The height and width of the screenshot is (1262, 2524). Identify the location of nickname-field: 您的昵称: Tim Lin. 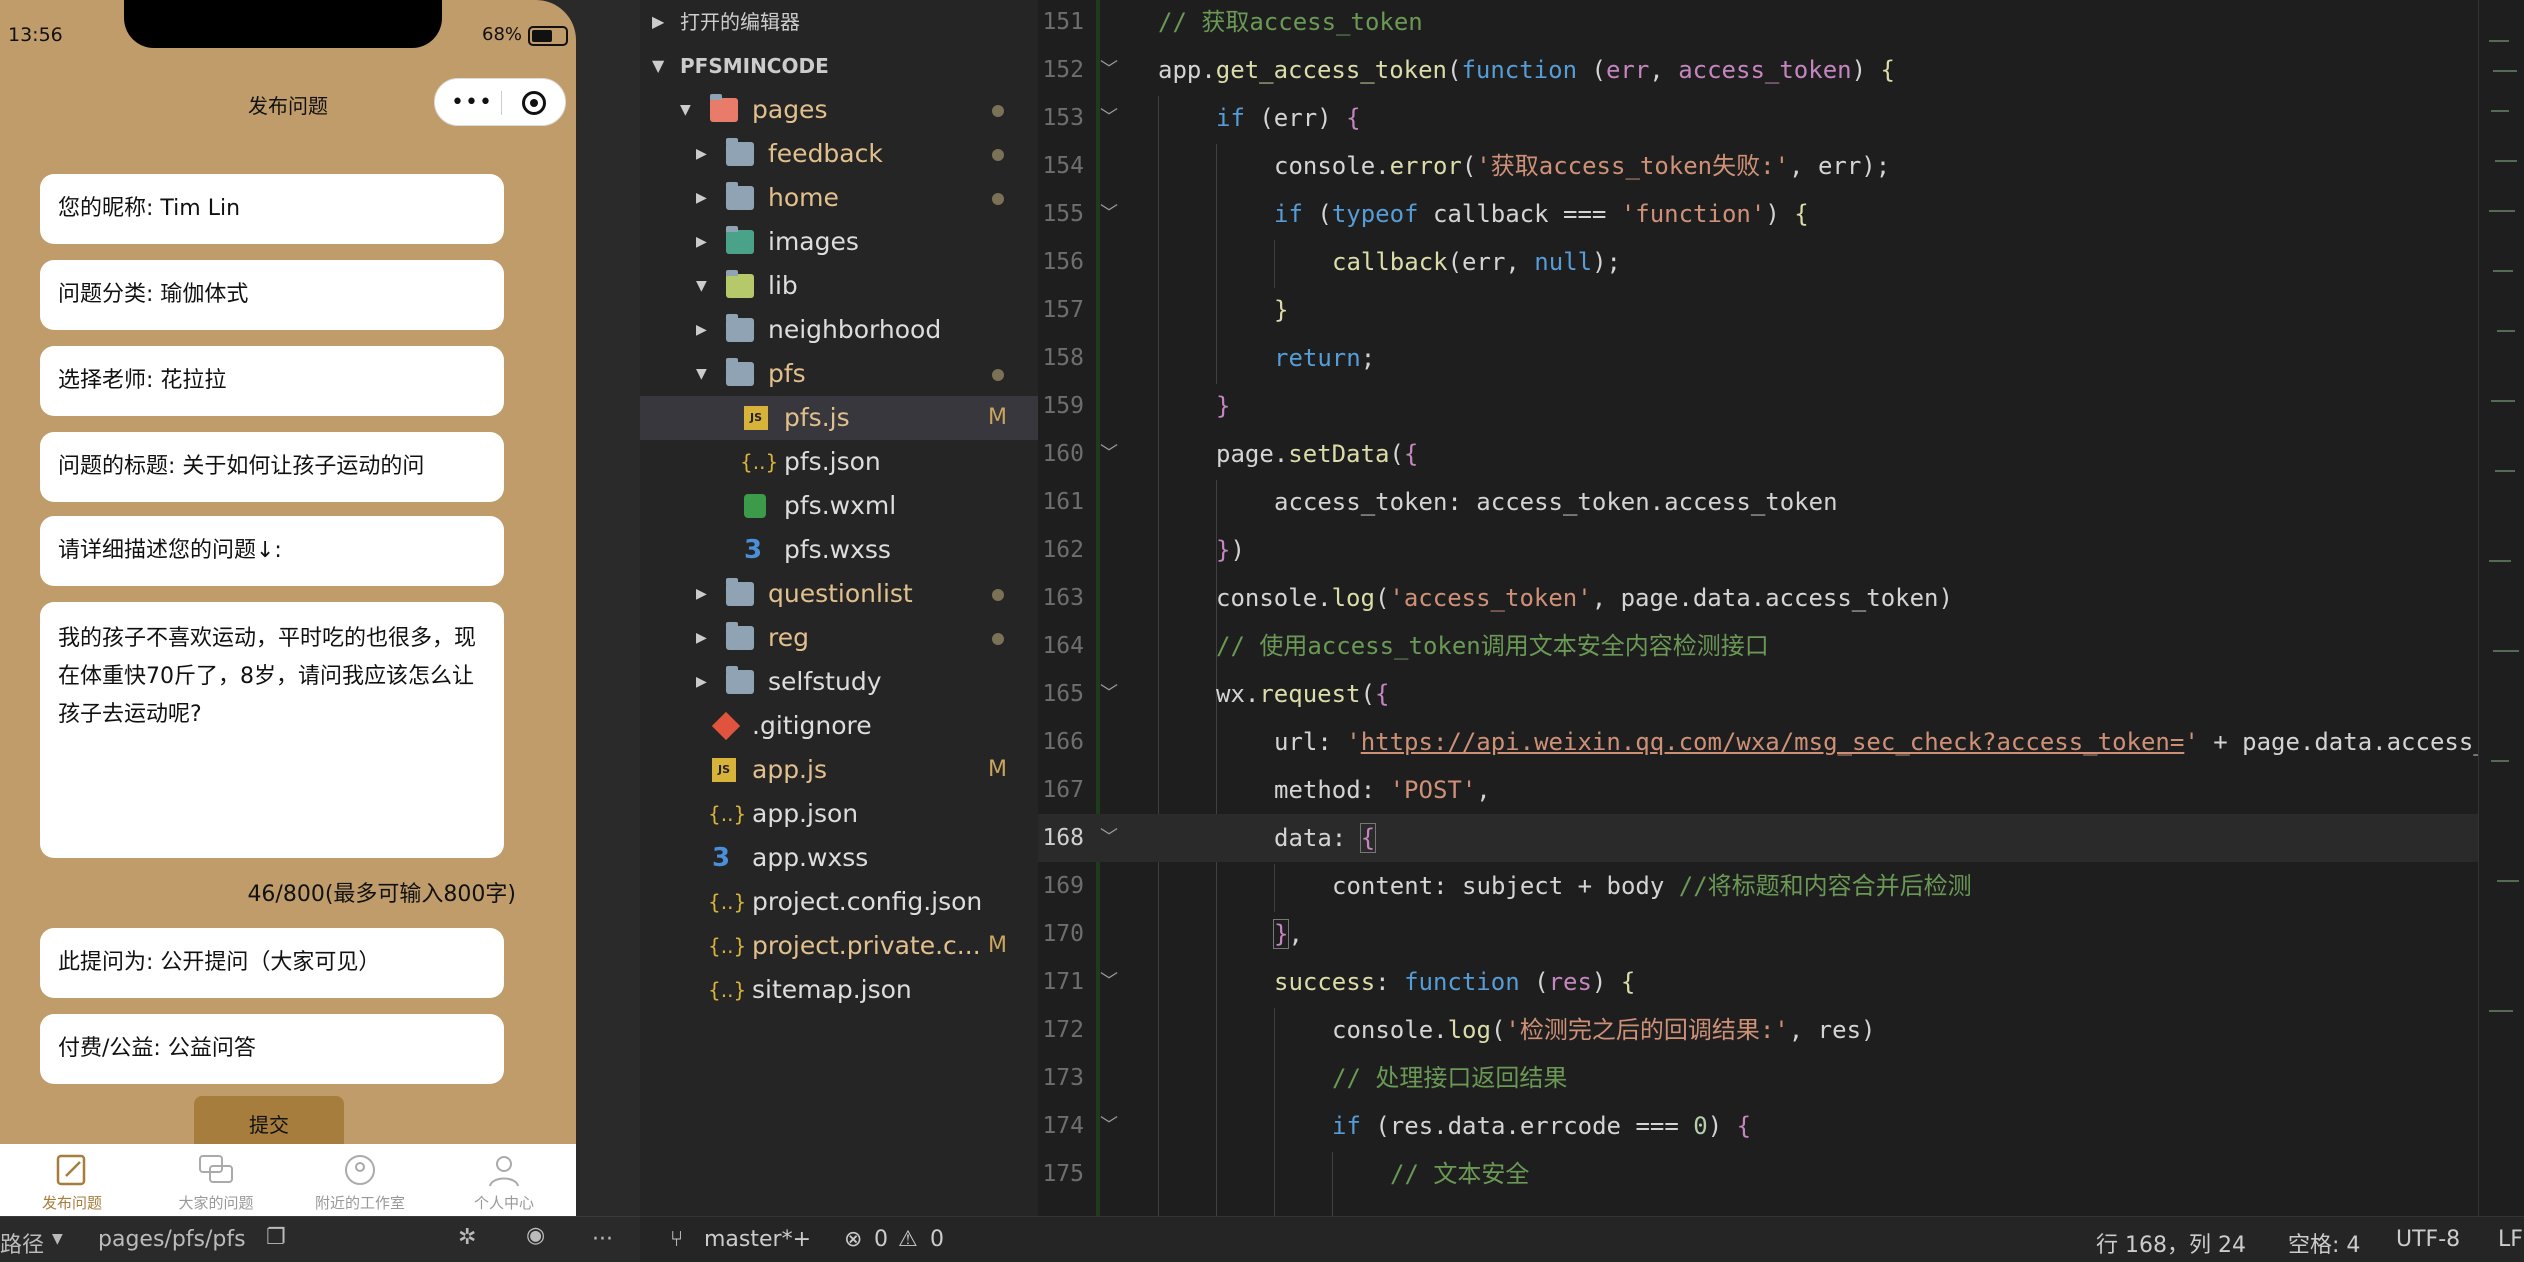
(272, 209).